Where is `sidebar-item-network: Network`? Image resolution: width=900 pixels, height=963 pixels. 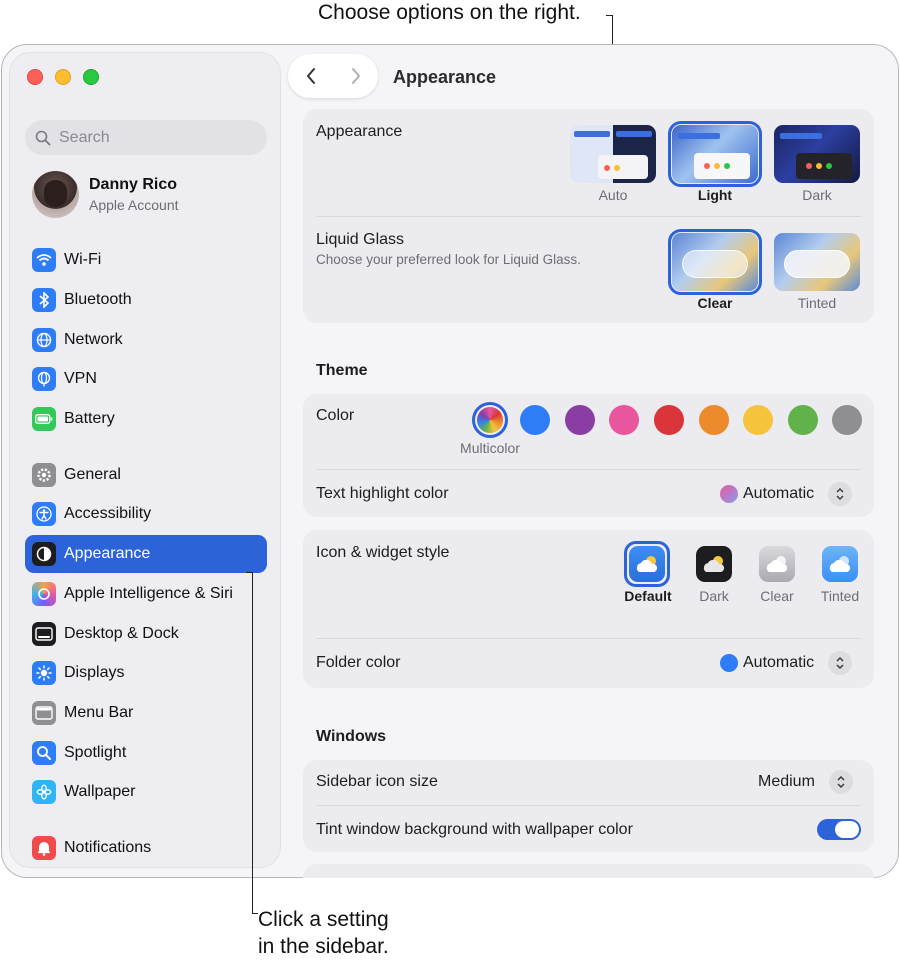
sidebar-item-network: Network is located at coordinates (146, 340).